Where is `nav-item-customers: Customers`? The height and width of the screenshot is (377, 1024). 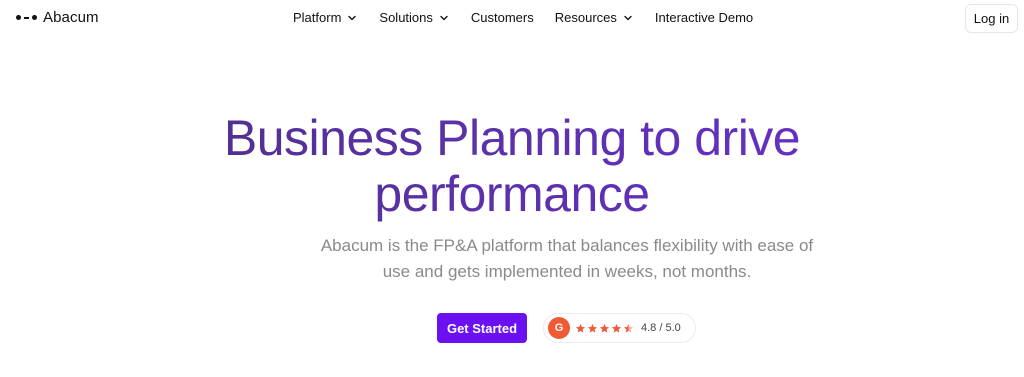 nav-item-customers: Customers is located at coordinates (502, 17).